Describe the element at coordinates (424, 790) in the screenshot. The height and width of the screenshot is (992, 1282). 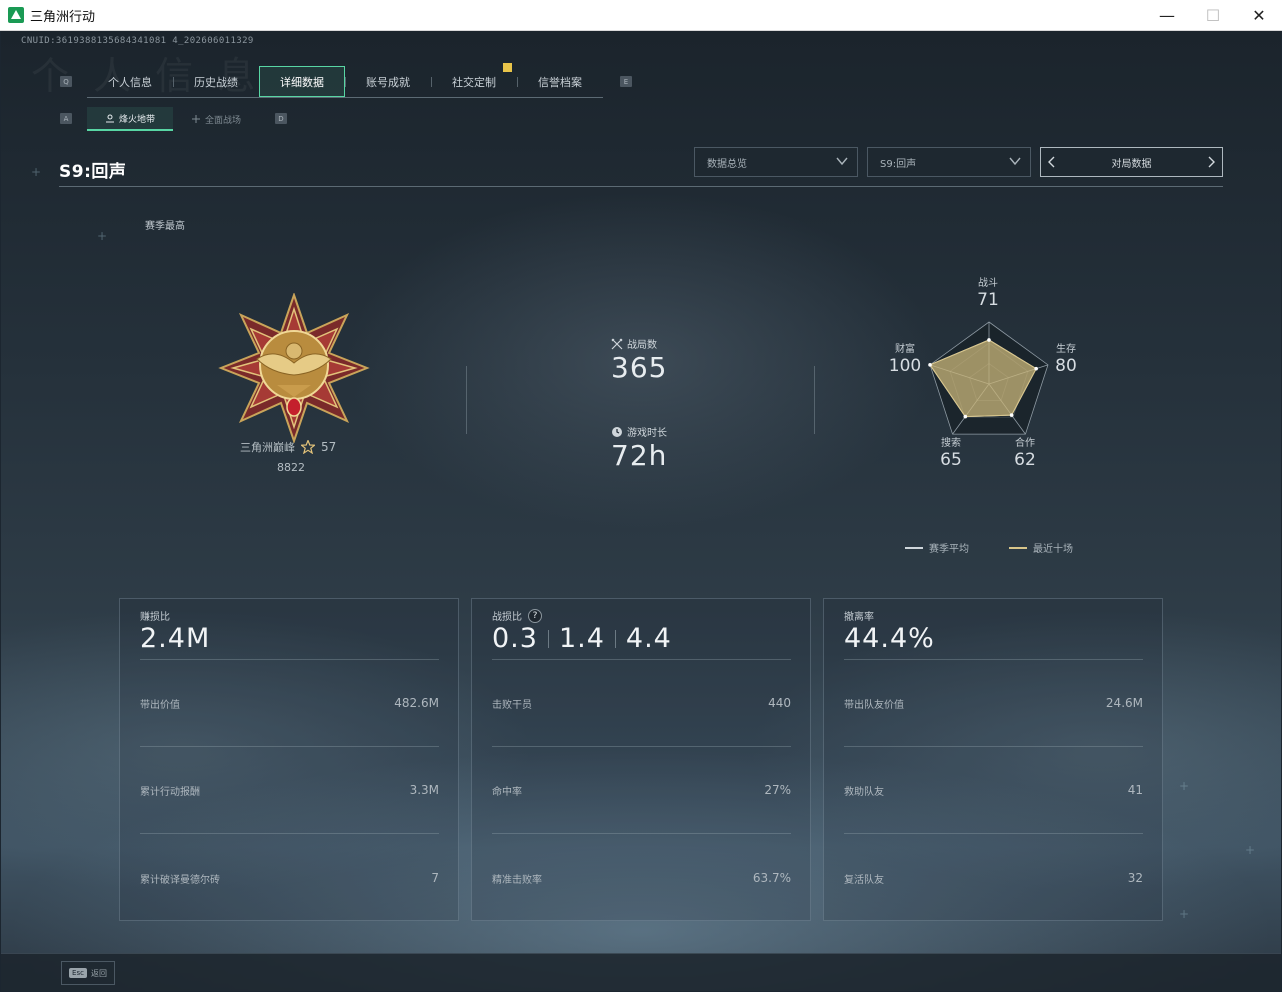
I see `row-value: 3.3M` at that location.